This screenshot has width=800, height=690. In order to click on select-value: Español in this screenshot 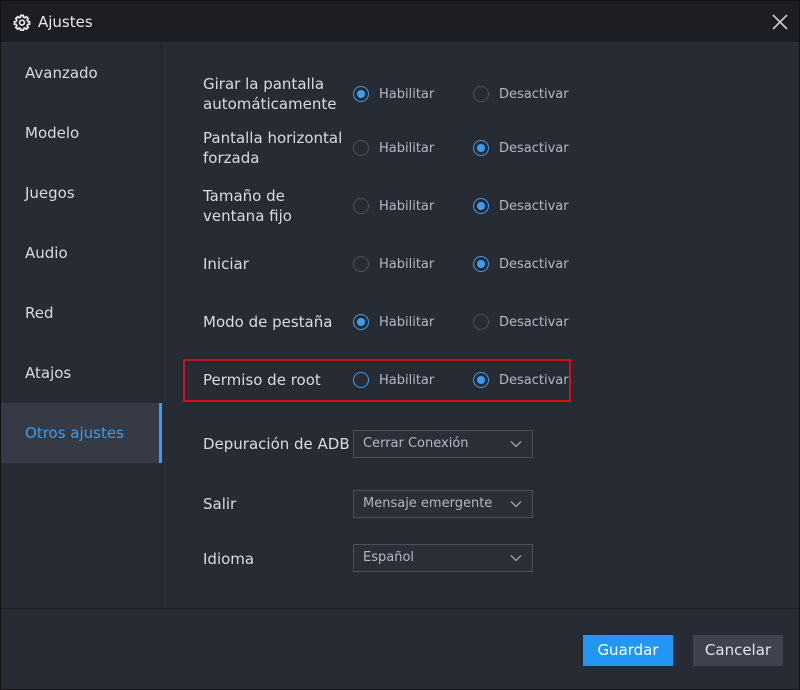, I will do `click(389, 557)`.